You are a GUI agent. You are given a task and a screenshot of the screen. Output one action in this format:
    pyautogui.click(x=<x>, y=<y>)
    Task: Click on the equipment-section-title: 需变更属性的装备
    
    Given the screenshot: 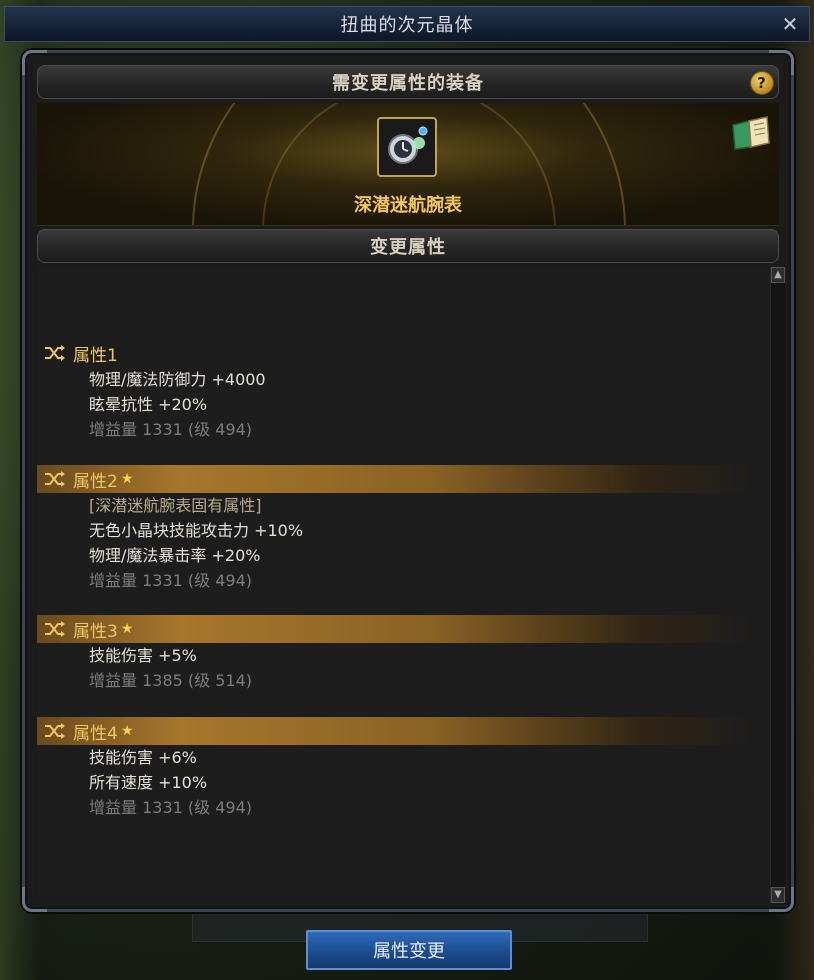 What is the action you would take?
    pyautogui.click(x=408, y=83)
    